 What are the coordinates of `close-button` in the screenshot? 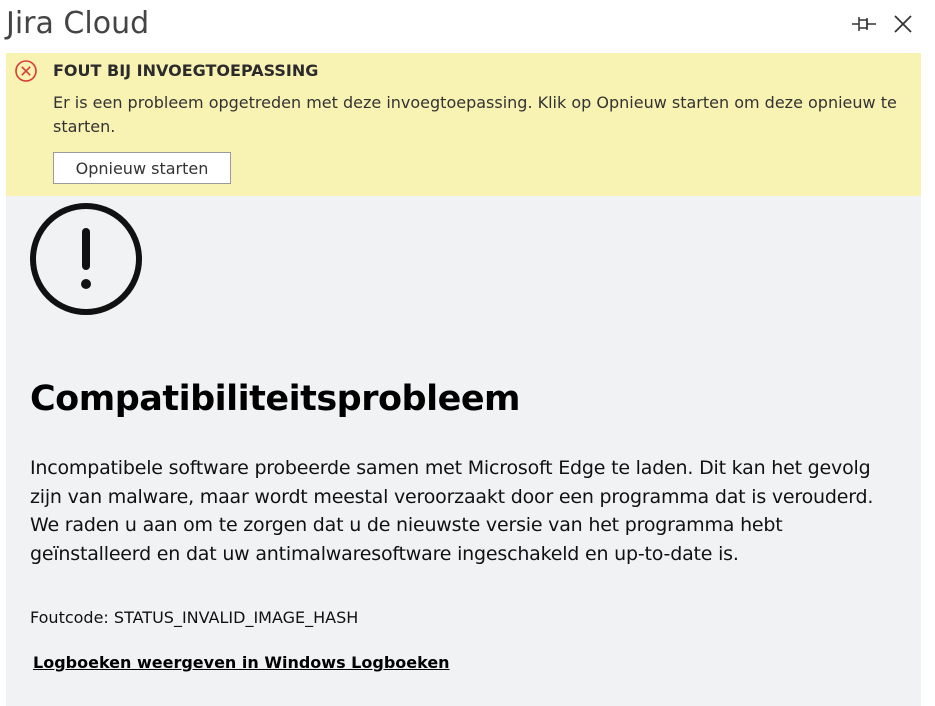 It's located at (903, 24).